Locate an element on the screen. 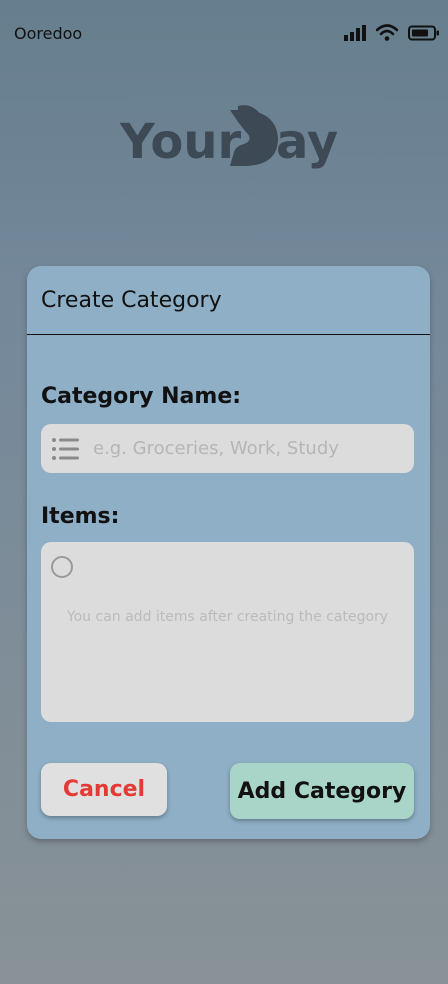  category-name-input: e.g. Groceries, Work, Study is located at coordinates (227, 448).